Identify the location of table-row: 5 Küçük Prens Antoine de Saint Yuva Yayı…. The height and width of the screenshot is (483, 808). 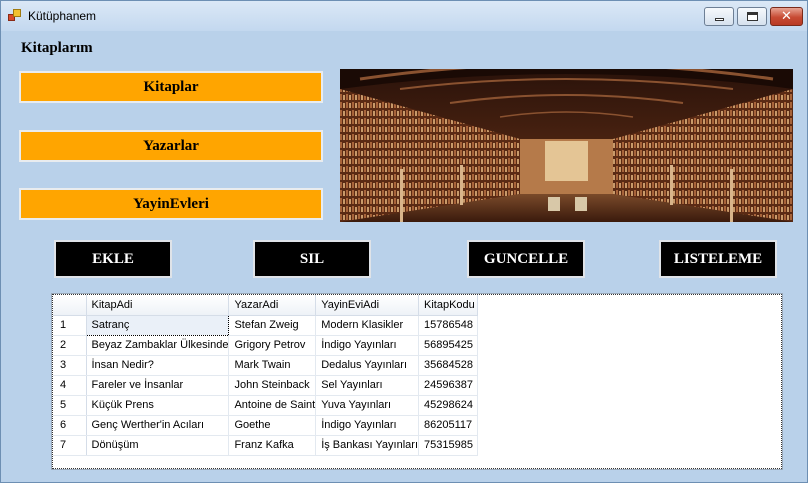
(265, 405).